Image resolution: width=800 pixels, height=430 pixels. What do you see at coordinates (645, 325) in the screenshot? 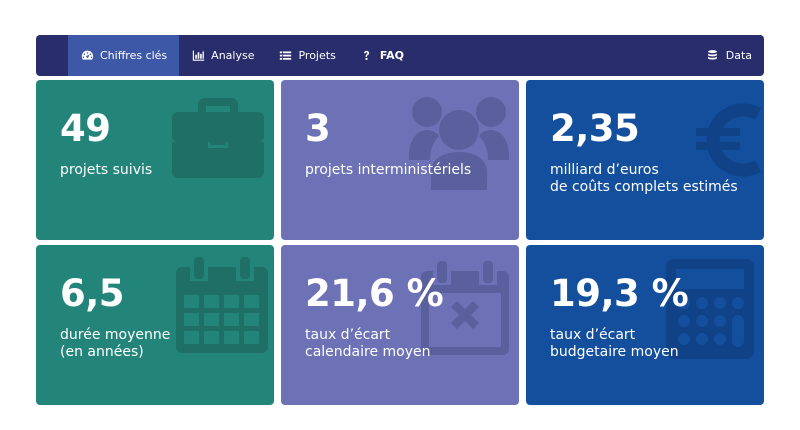
I see `kpi-card-ecart-budgetaire: 19,3 % taux d’écart budgetaire moyen` at bounding box center [645, 325].